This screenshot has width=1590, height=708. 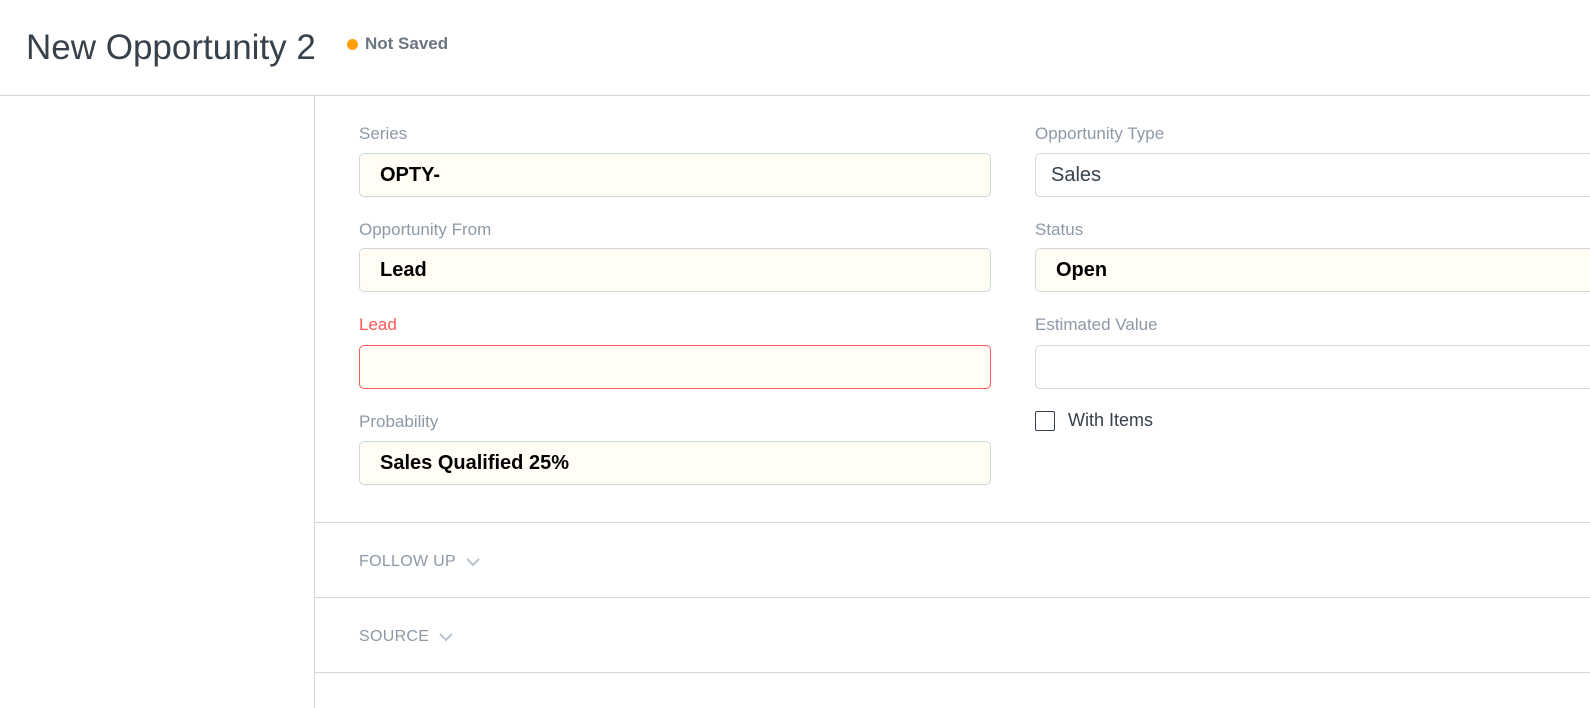 What do you see at coordinates (675, 463) in the screenshot?
I see `probability-select: Sales Qualified 25%` at bounding box center [675, 463].